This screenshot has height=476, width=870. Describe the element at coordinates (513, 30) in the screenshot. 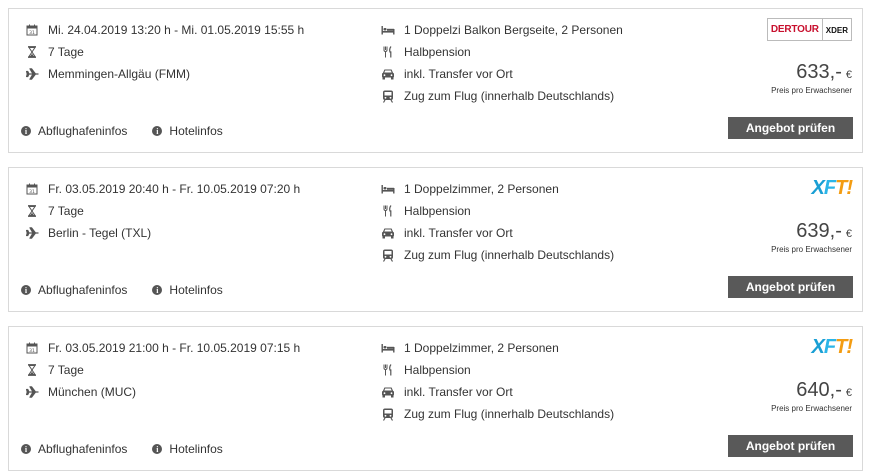

I see `room-type: 1 Doppelzi Balkon Bergseite, 2 Personen` at that location.